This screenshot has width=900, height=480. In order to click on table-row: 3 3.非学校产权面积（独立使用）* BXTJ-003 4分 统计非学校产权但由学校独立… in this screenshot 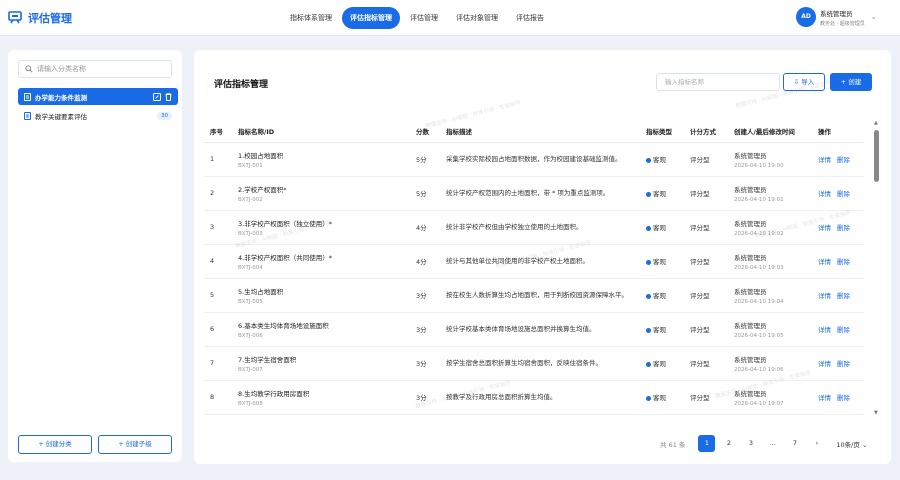, I will do `click(534, 227)`.